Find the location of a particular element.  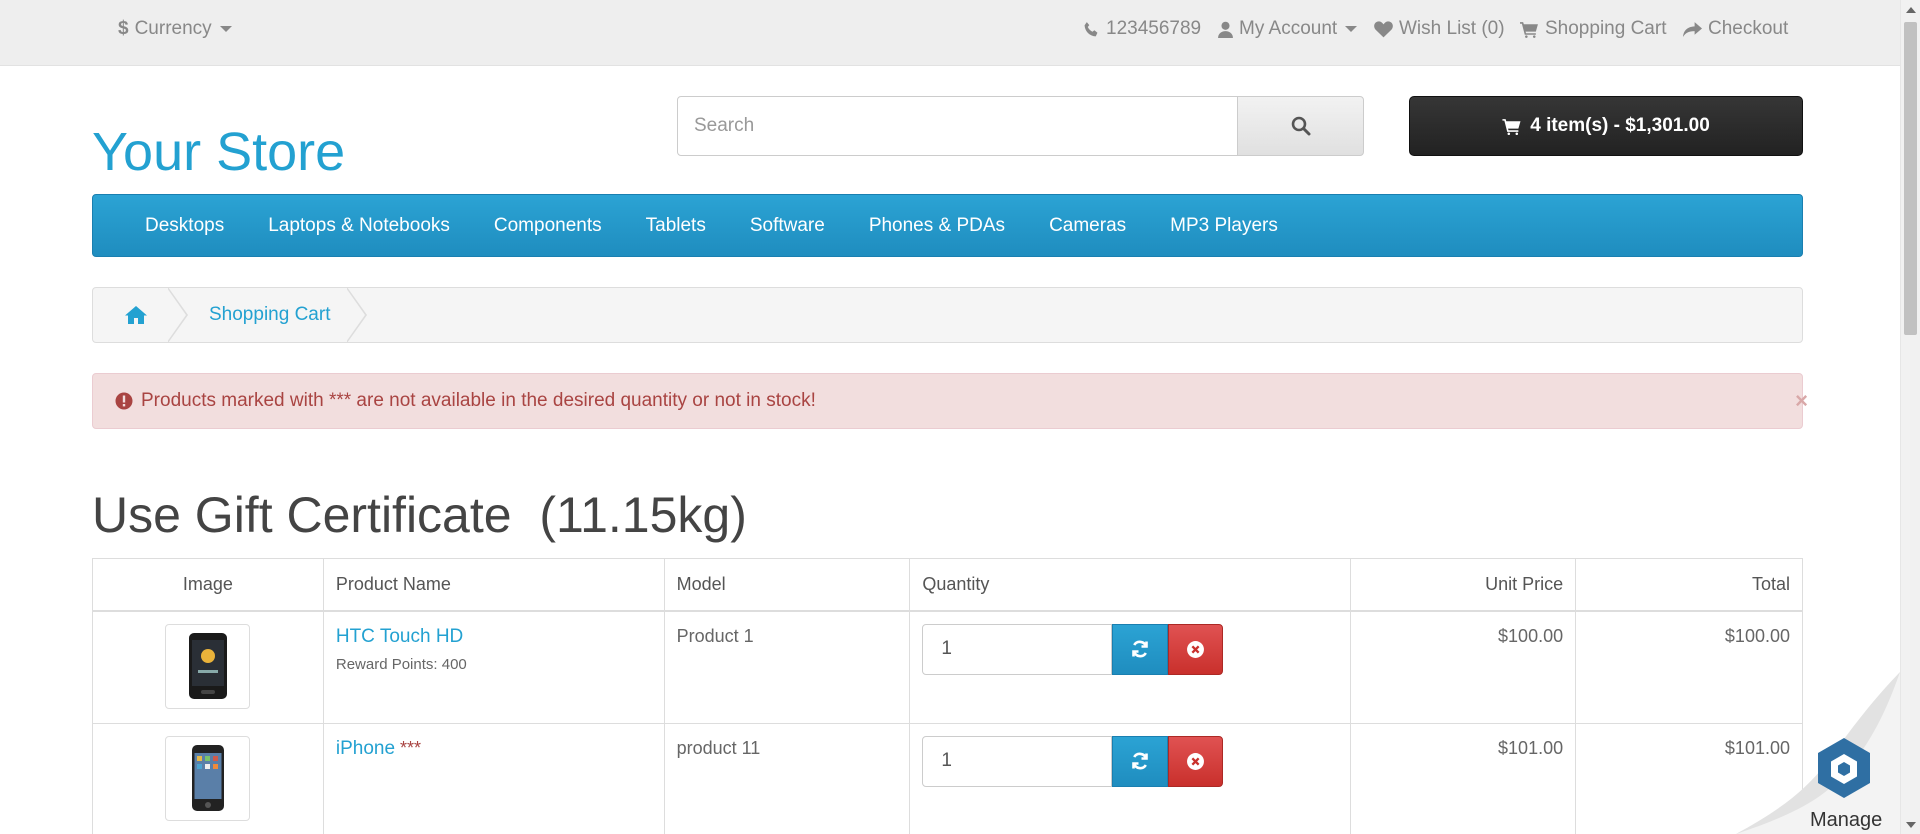

search-icon is located at coordinates (1300, 126).